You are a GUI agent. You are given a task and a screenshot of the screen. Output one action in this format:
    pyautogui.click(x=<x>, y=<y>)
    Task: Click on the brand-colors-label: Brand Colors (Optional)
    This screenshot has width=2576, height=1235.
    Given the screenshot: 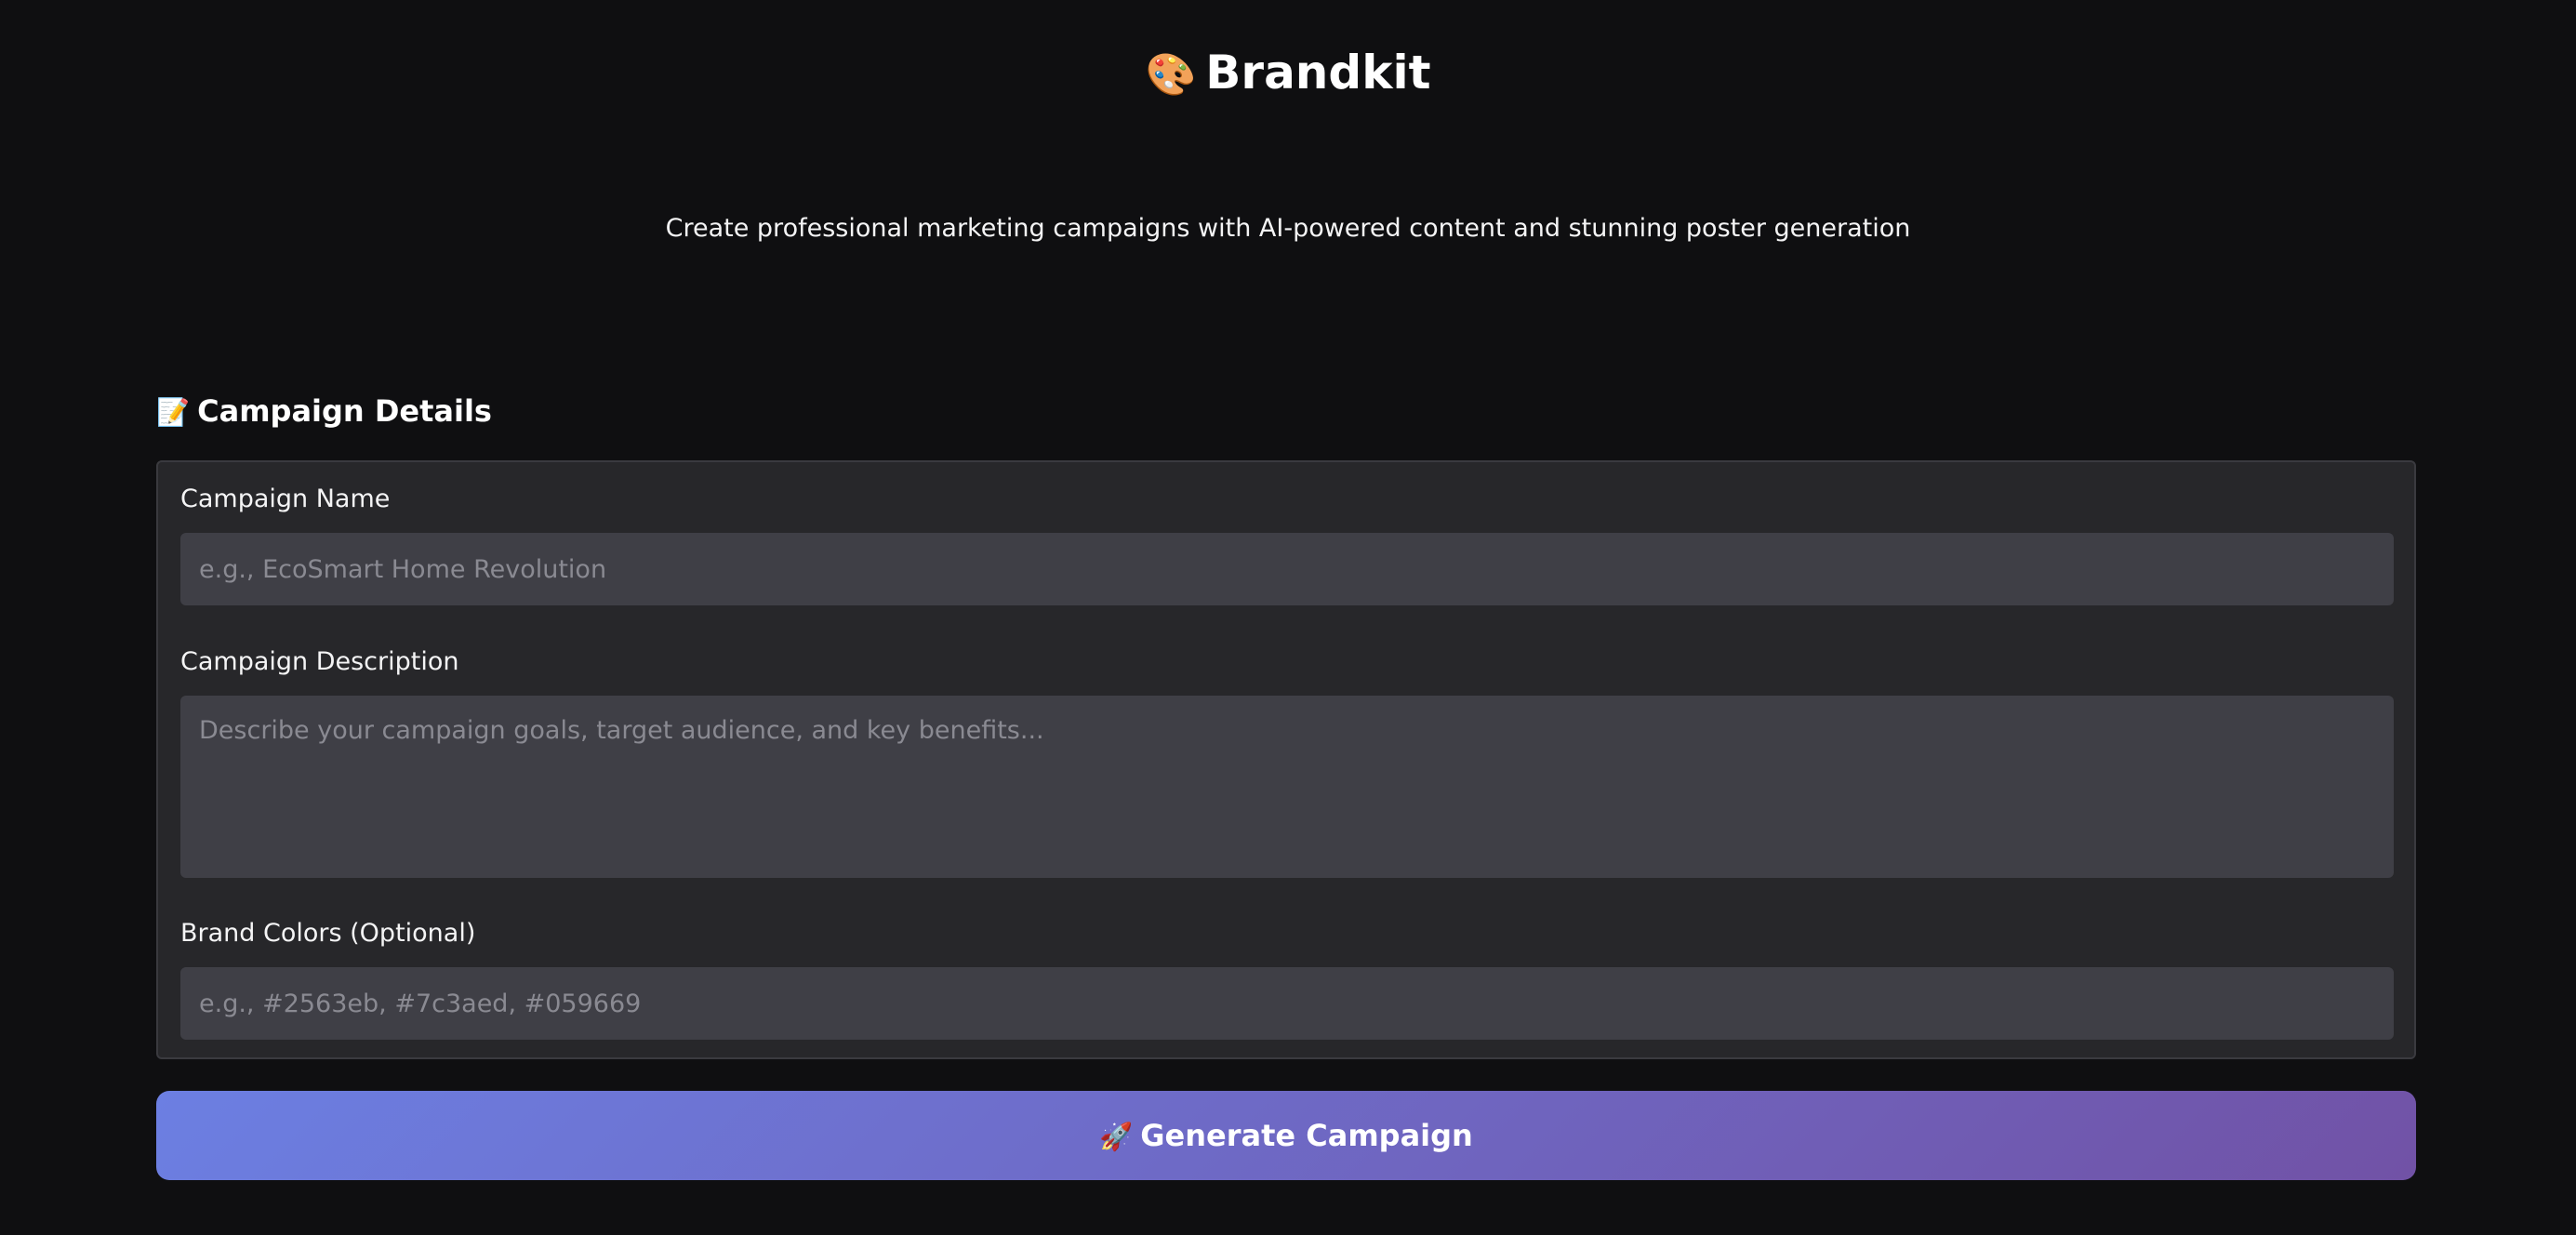 What is the action you would take?
    pyautogui.click(x=328, y=933)
    